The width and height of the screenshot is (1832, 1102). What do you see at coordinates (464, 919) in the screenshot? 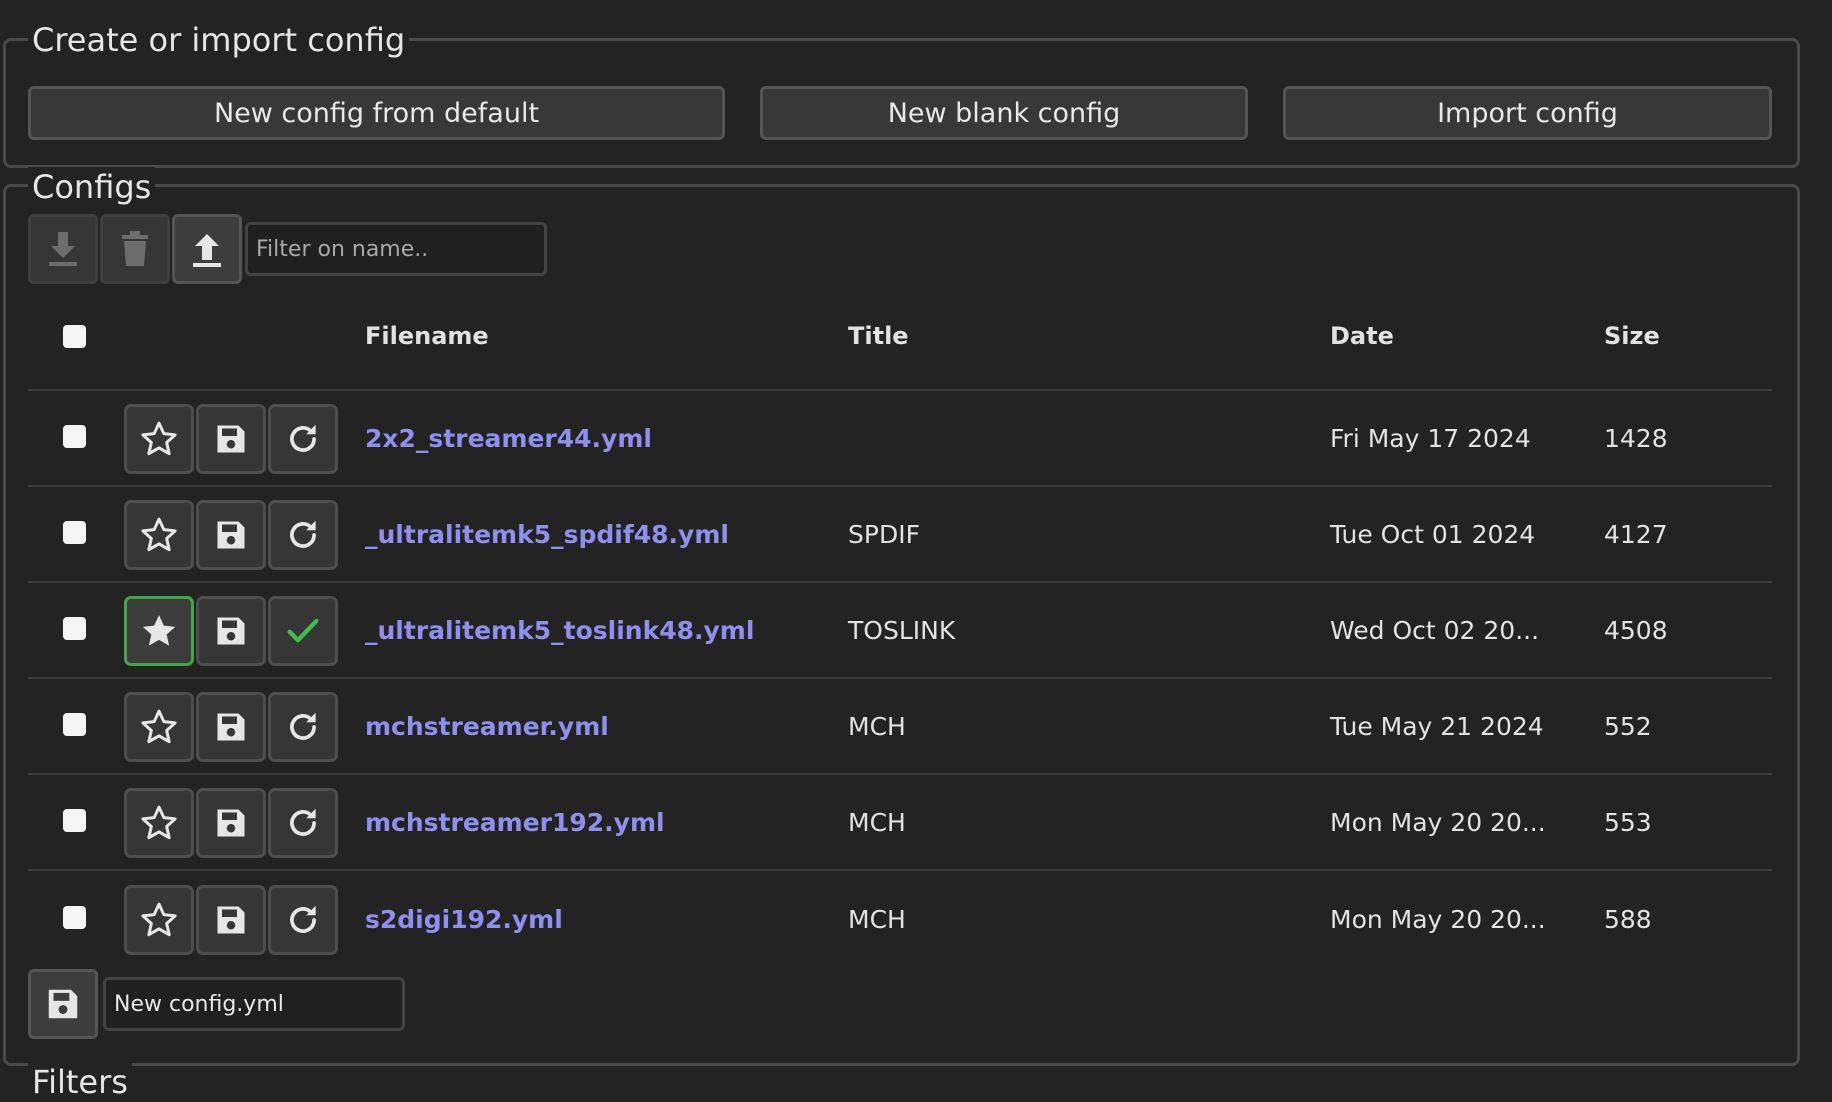
I see `config-filename-link: s2digi192.yml` at bounding box center [464, 919].